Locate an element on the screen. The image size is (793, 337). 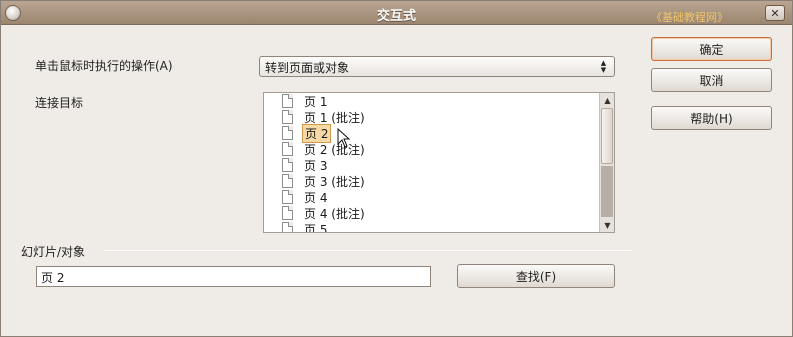
tree-item-label: 页 5 is located at coordinates (316, 227).